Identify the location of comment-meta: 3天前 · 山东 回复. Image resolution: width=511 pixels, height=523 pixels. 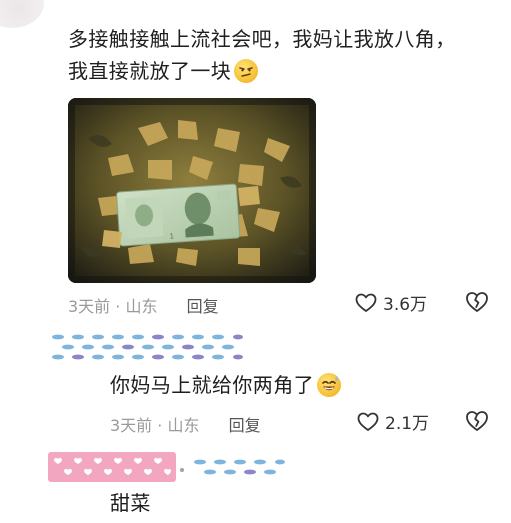
(143, 305).